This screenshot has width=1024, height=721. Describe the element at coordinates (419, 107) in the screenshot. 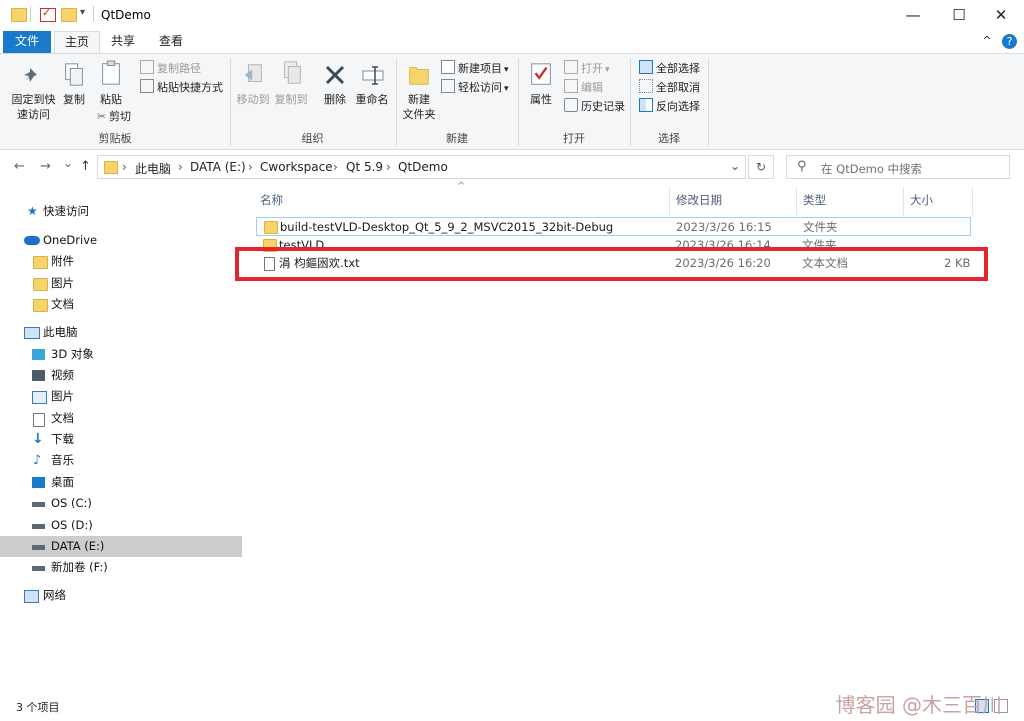

I see `new-folder-button: 新建 文件夹` at that location.